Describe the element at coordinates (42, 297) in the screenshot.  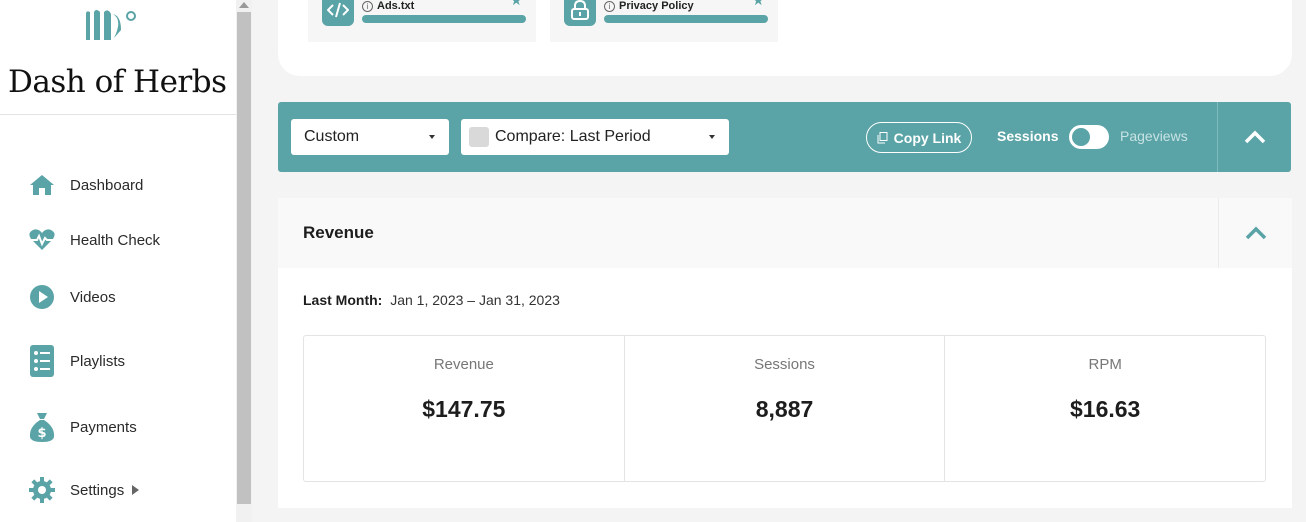
I see `play-icon` at that location.